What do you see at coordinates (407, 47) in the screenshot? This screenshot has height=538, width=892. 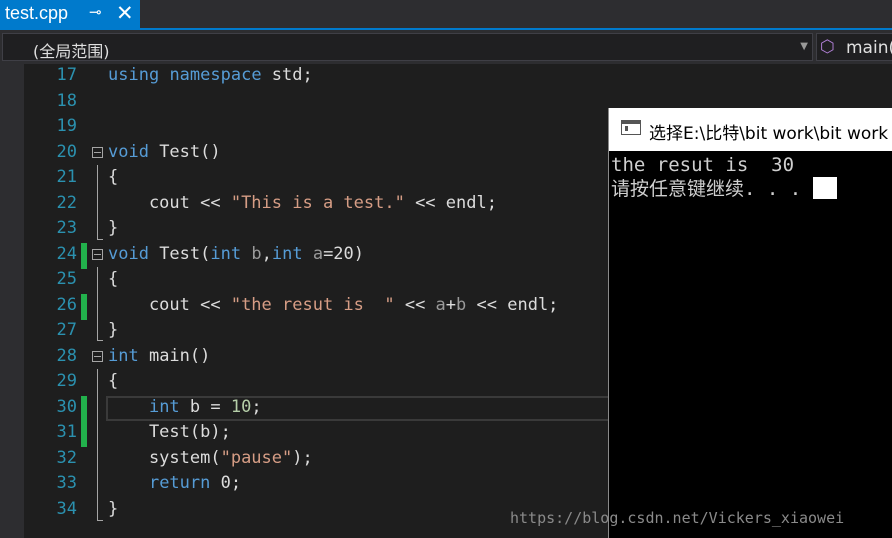 I see `scope-dropdown: (全局范围) ▼` at bounding box center [407, 47].